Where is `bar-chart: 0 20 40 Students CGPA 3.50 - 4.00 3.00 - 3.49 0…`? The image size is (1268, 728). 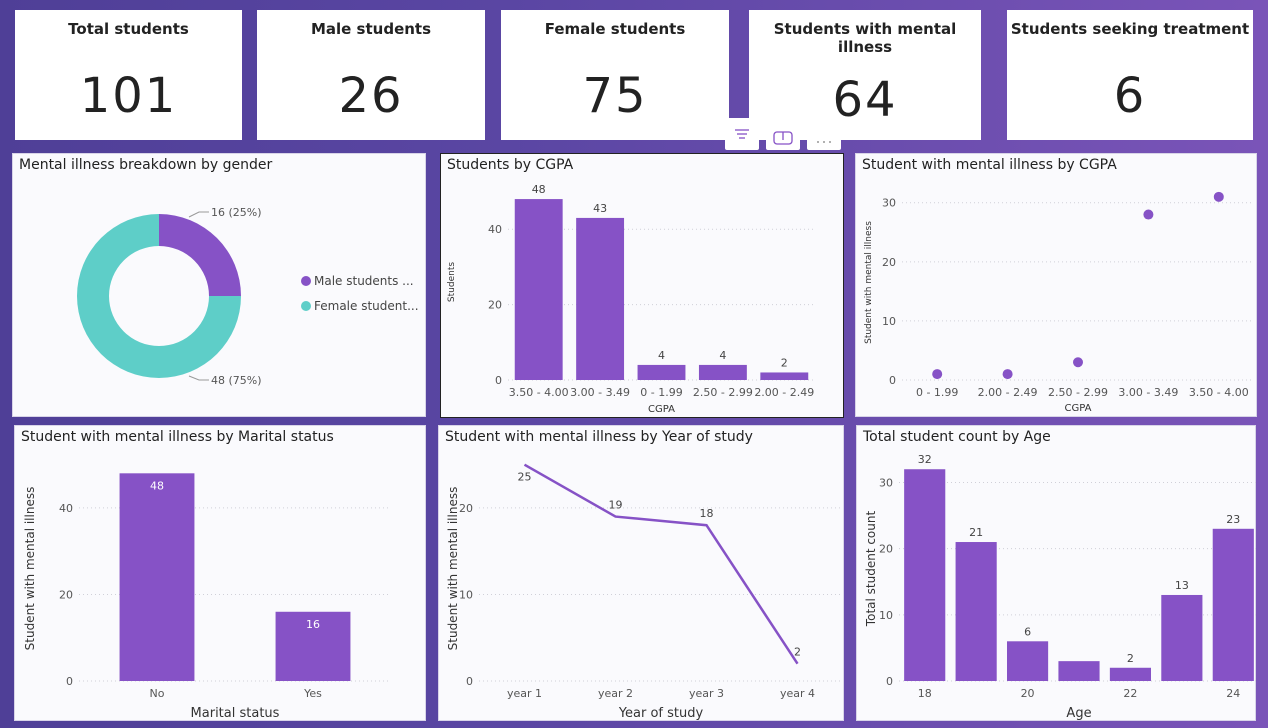 bar-chart: 0 20 40 Students CGPA 3.50 - 4.00 3.00 - 3.49 0… is located at coordinates (631, 299).